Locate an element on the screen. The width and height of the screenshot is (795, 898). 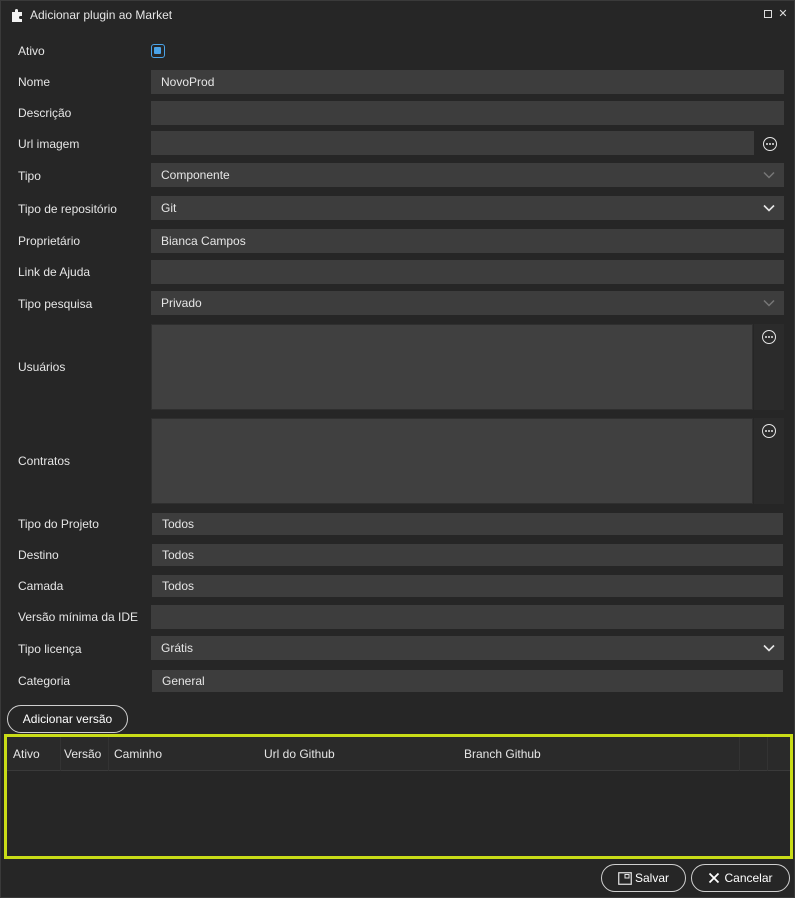
nome-input: NovoProd is located at coordinates (467, 82).